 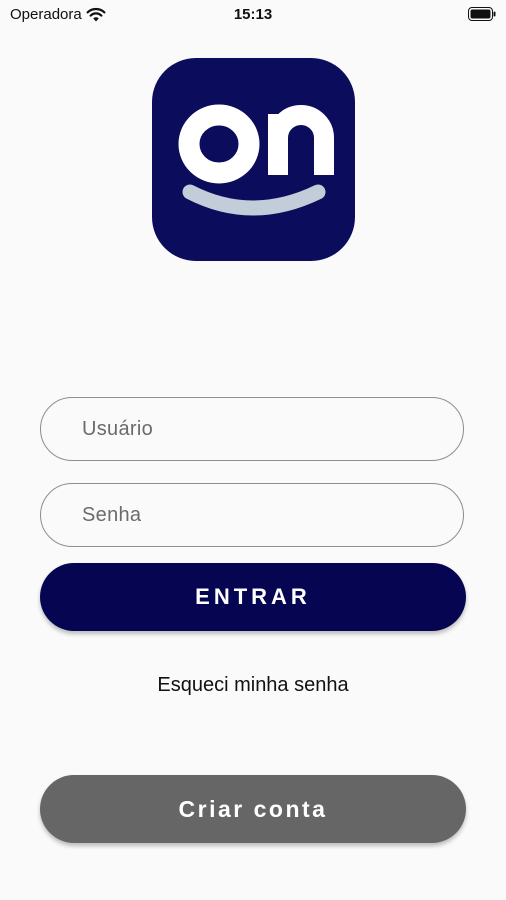 I want to click on enter-button: ENTRAR, so click(x=253, y=597).